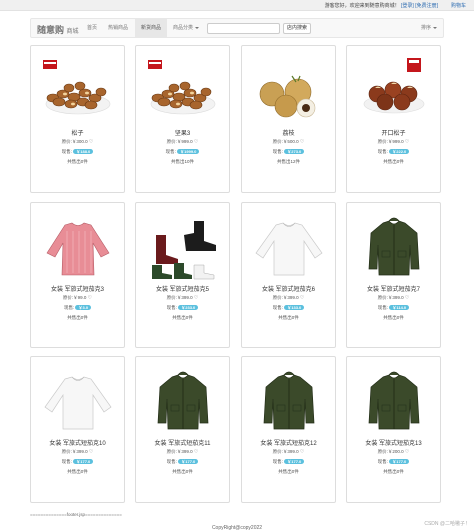 The height and width of the screenshot is (531, 474). What do you see at coordinates (182, 132) in the screenshot?
I see `product-name: 坚果3` at bounding box center [182, 132].